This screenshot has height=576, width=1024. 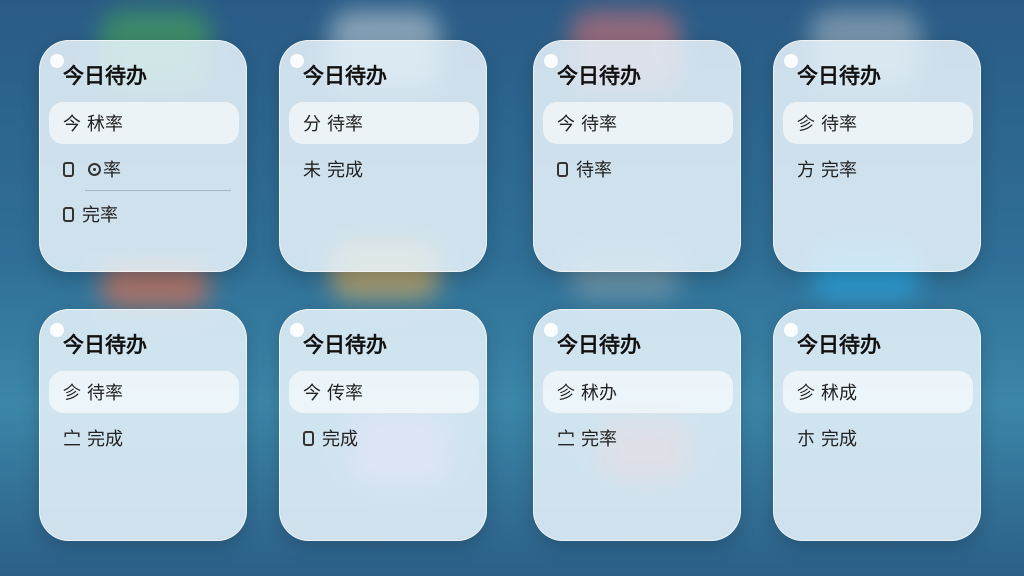 What do you see at coordinates (806, 439) in the screenshot?
I see `item-prefix: 朩` at bounding box center [806, 439].